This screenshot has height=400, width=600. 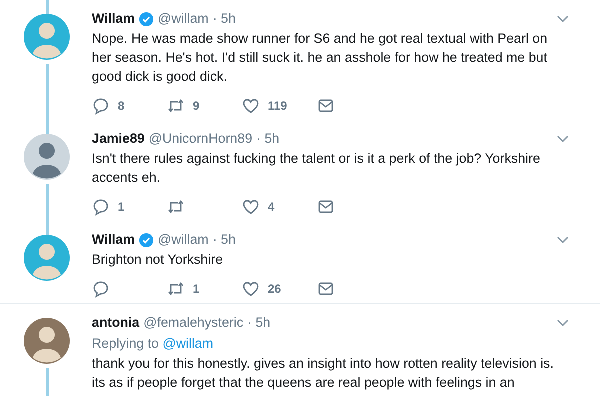 What do you see at coordinates (125, 343) in the screenshot?
I see `replying-label: Replying to` at bounding box center [125, 343].